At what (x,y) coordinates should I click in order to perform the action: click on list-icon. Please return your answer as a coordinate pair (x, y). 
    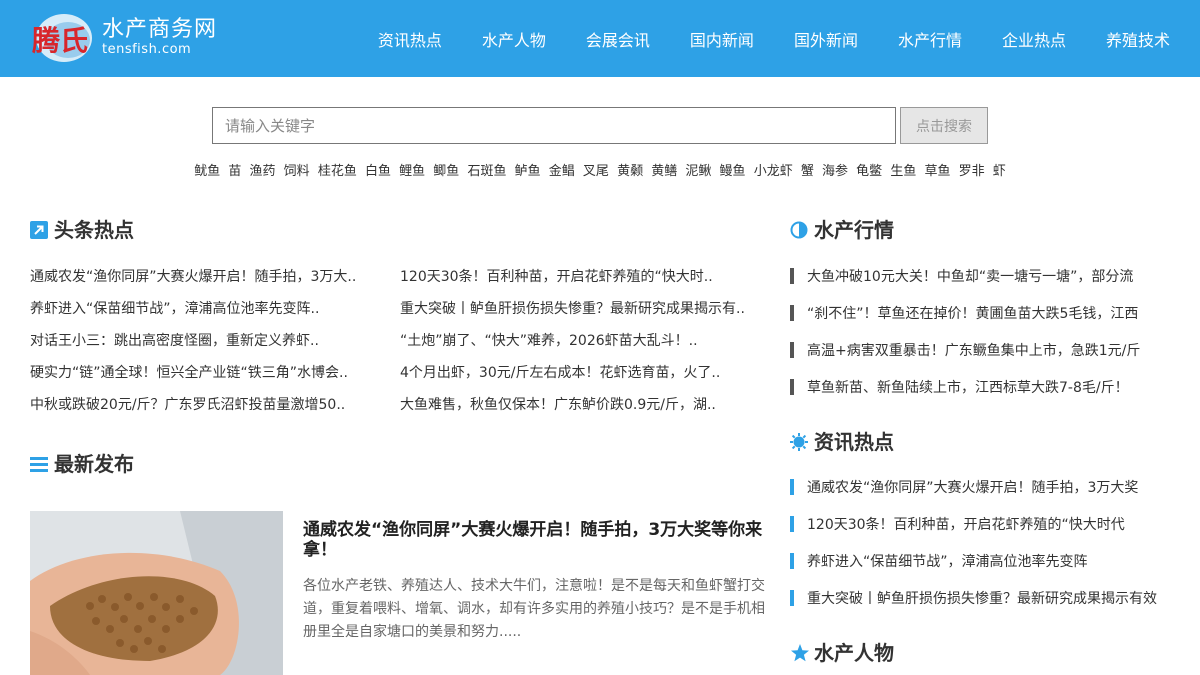
    Looking at the image, I should click on (39, 463).